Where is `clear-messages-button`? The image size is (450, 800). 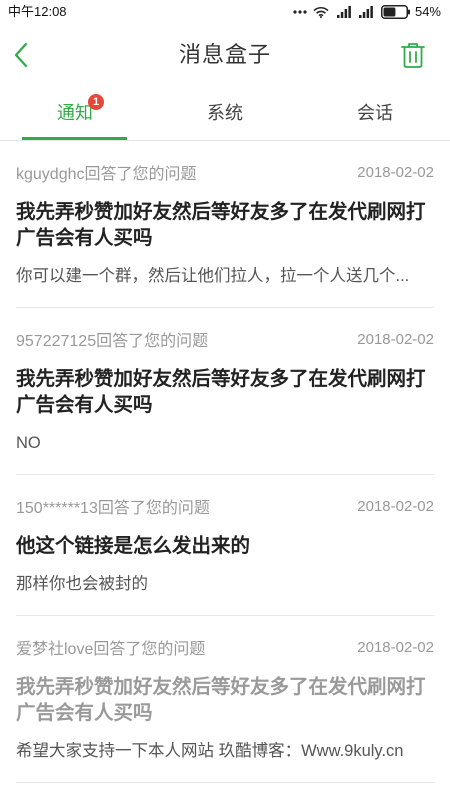 clear-messages-button is located at coordinates (413, 55).